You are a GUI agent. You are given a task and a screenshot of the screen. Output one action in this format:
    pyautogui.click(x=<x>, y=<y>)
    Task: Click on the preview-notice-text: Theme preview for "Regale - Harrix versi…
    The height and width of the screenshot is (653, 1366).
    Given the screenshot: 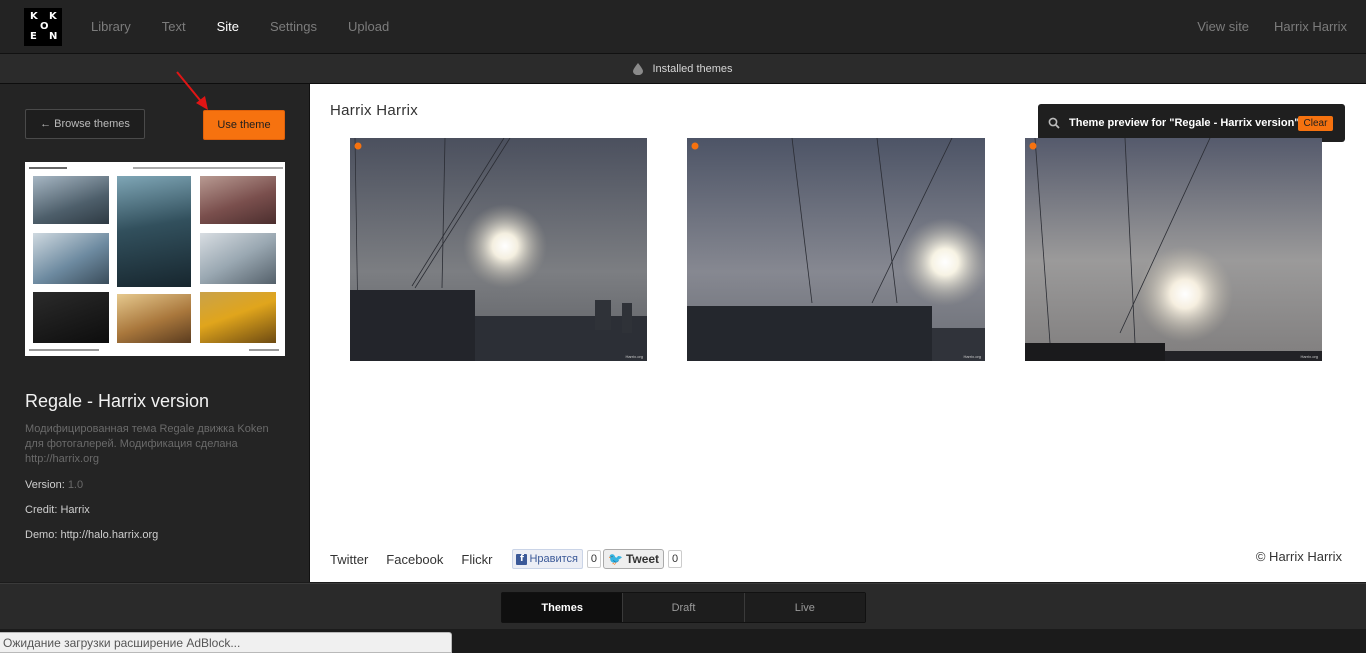 What is the action you would take?
    pyautogui.click(x=1184, y=123)
    